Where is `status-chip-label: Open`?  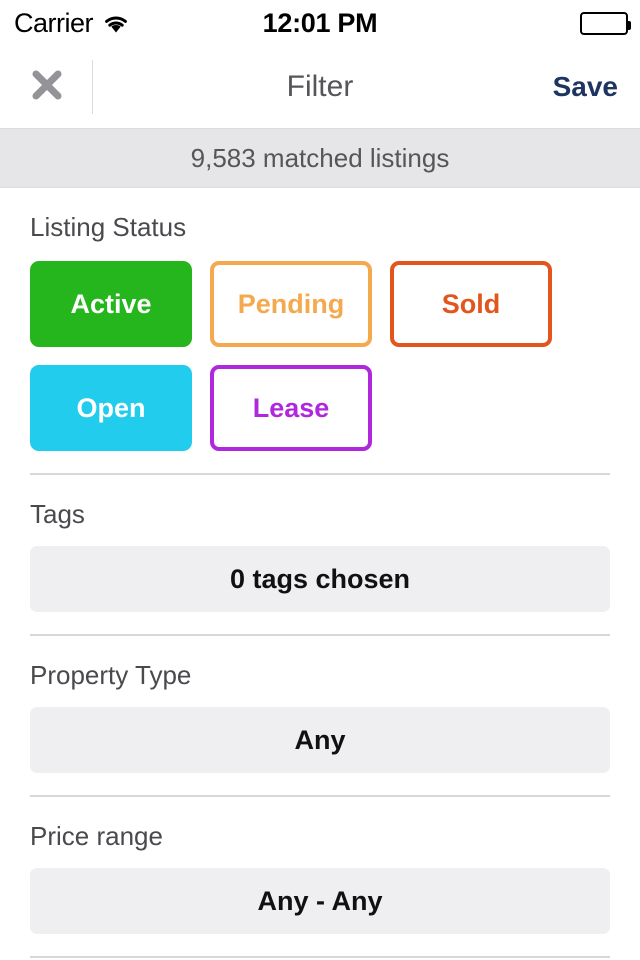 status-chip-label: Open is located at coordinates (111, 407).